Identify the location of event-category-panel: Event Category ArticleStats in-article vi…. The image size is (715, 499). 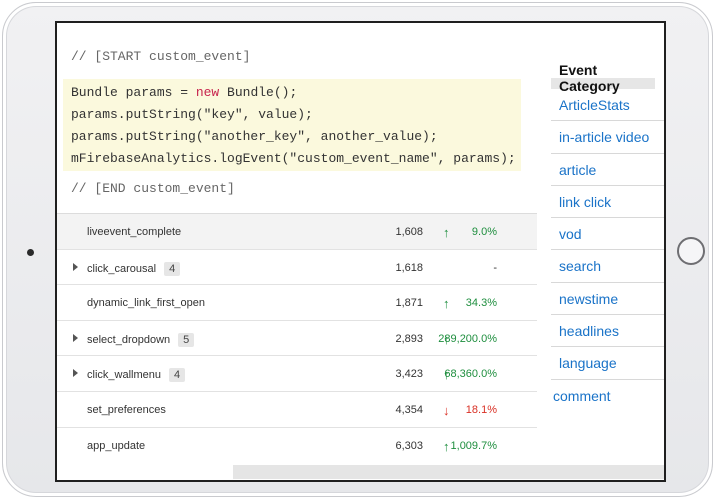
(607, 232).